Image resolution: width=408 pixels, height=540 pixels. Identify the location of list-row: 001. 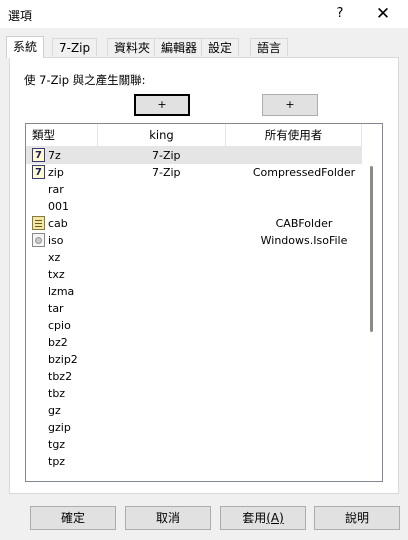
(194, 206).